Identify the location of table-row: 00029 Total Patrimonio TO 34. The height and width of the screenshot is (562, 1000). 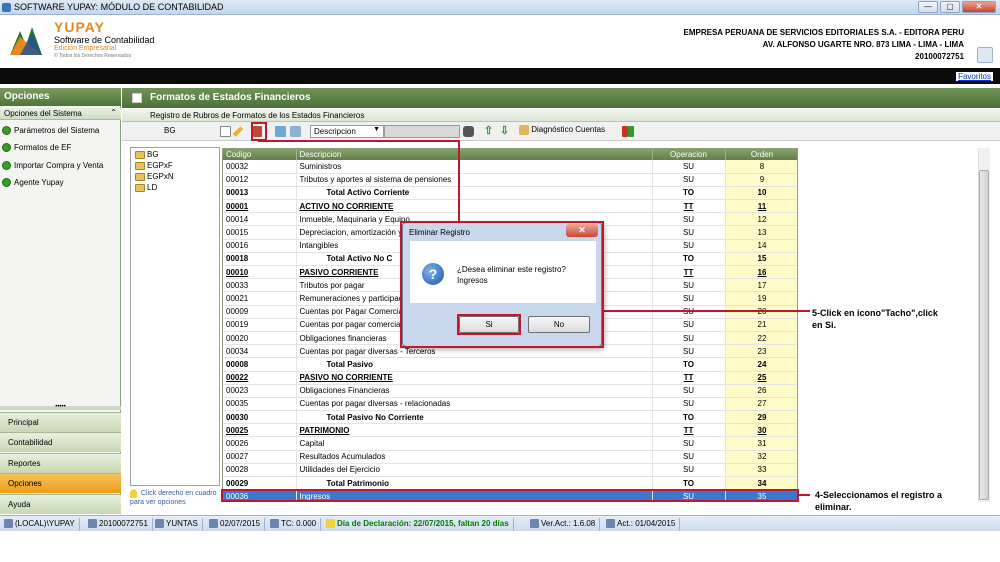
(510, 483).